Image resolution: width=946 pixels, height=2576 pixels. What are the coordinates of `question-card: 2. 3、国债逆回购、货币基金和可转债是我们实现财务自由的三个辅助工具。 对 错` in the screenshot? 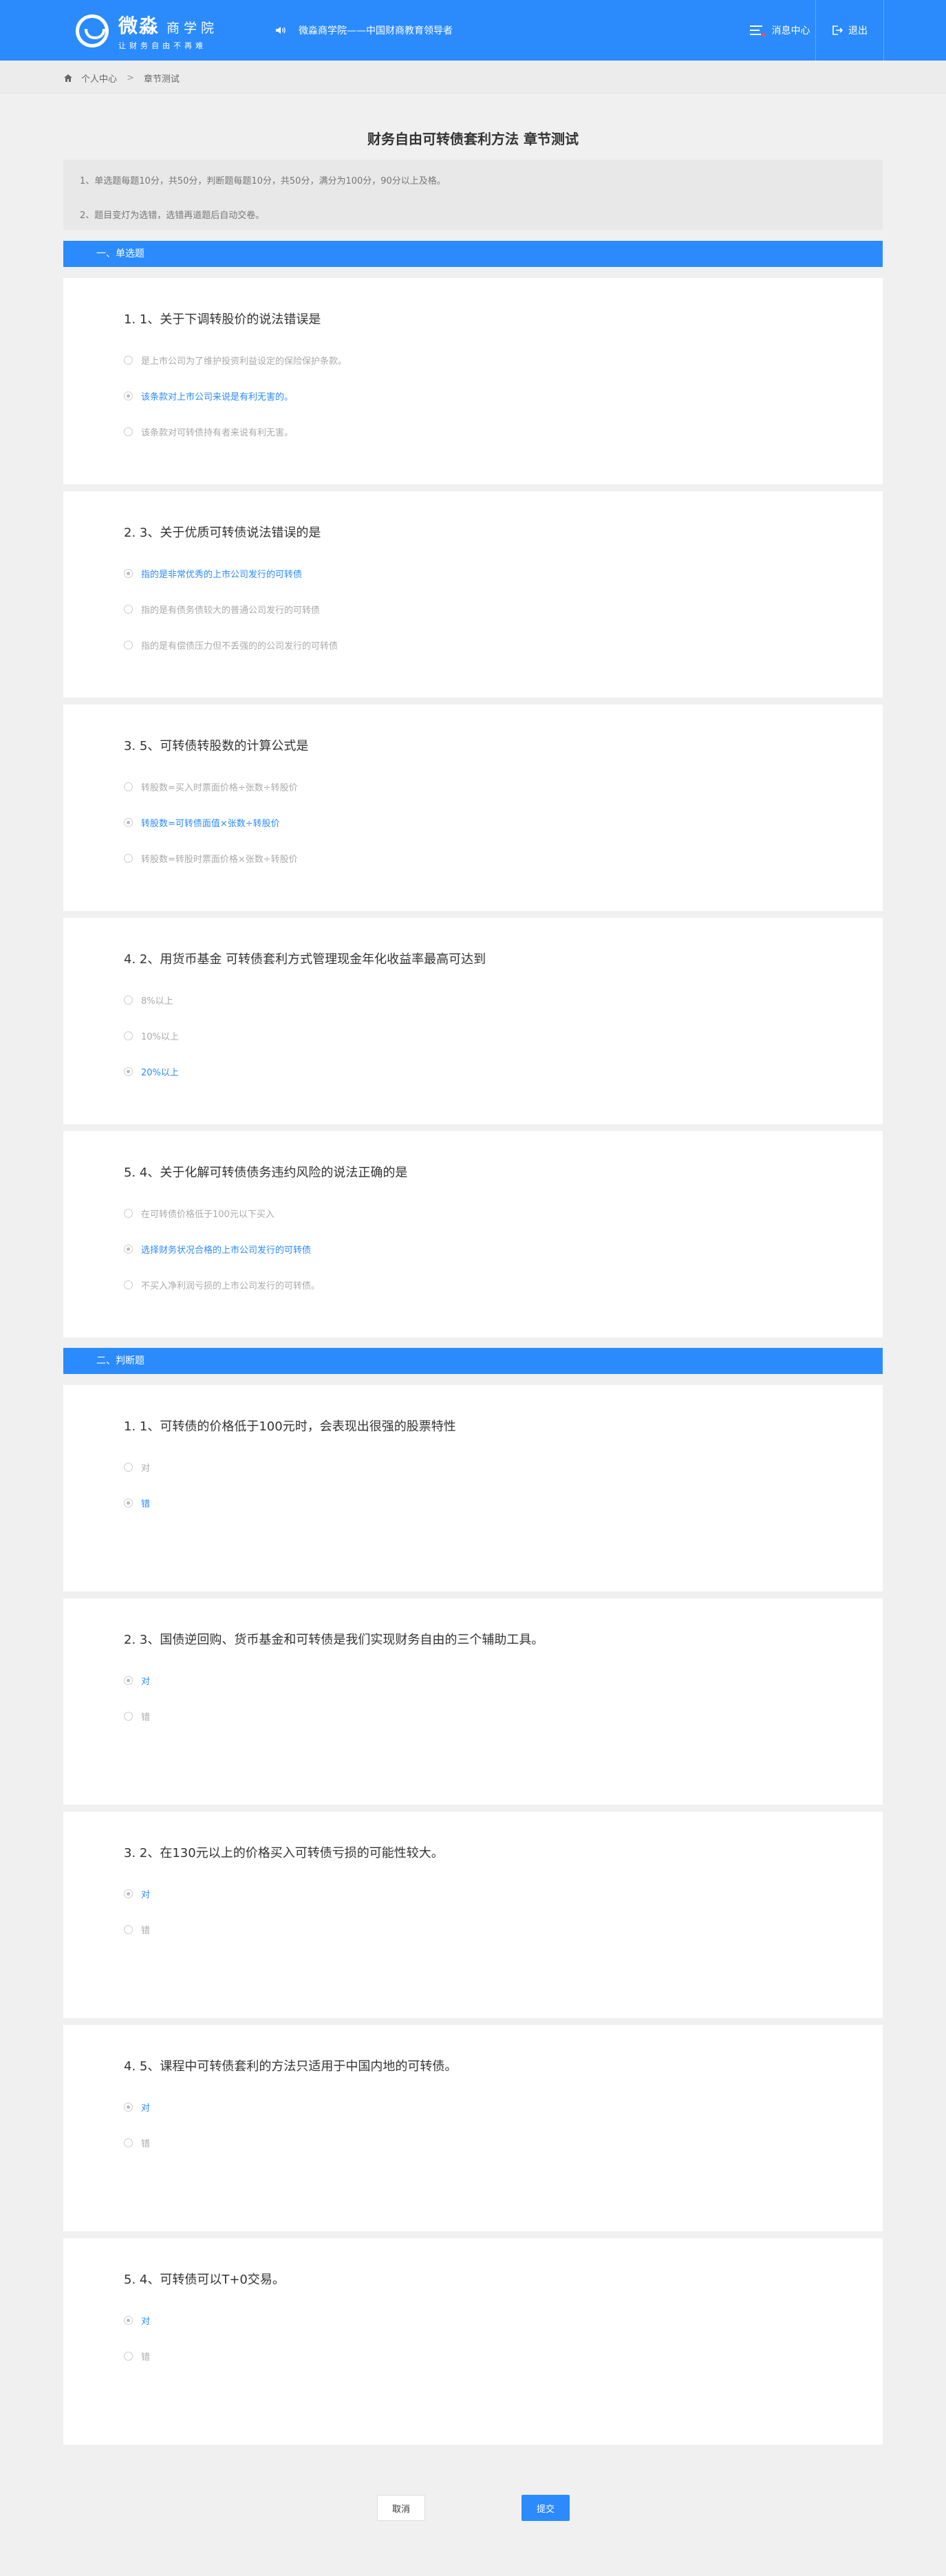 It's located at (473, 1701).